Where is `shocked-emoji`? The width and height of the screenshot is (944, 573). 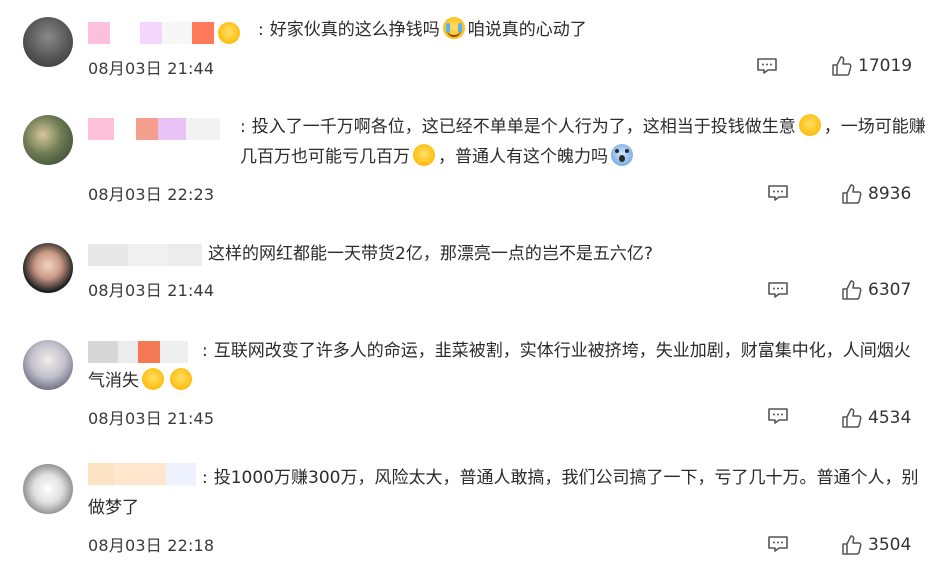 shocked-emoji is located at coordinates (622, 155).